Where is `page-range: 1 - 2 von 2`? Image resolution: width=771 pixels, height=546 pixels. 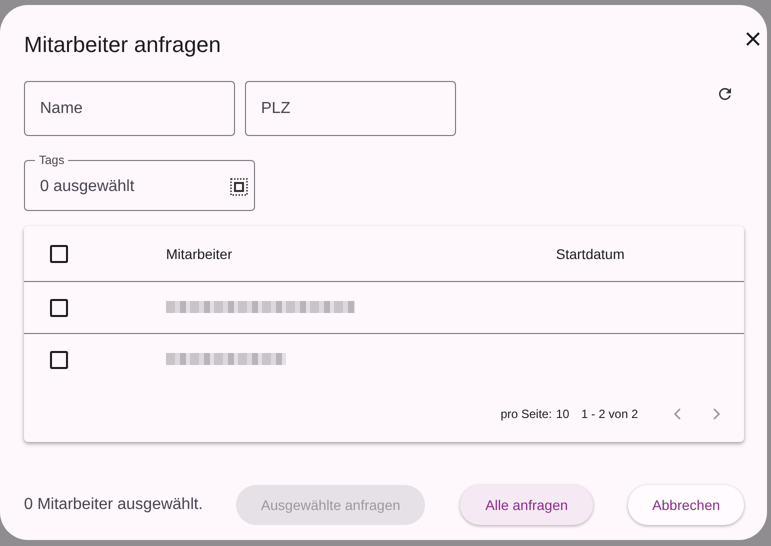
page-range: 1 - 2 von 2 is located at coordinates (609, 413).